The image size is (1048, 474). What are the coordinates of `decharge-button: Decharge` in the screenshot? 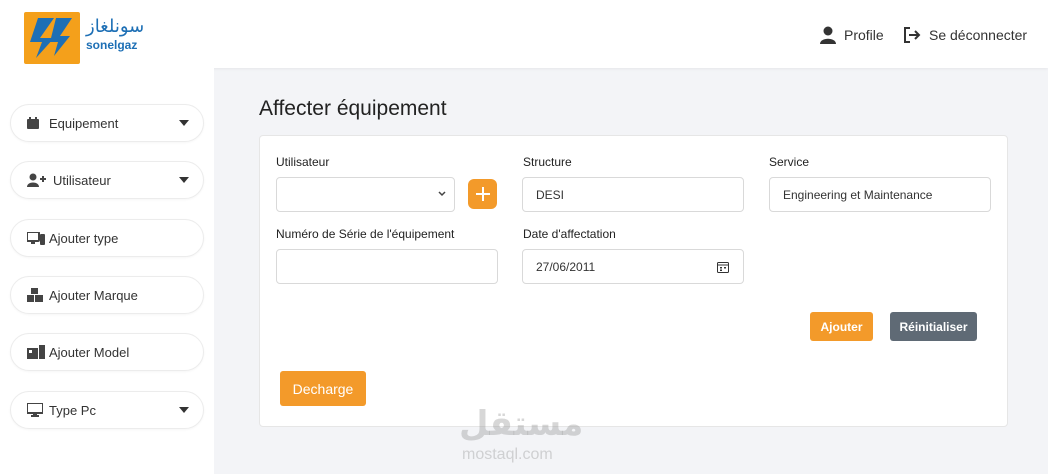 It's located at (323, 388).